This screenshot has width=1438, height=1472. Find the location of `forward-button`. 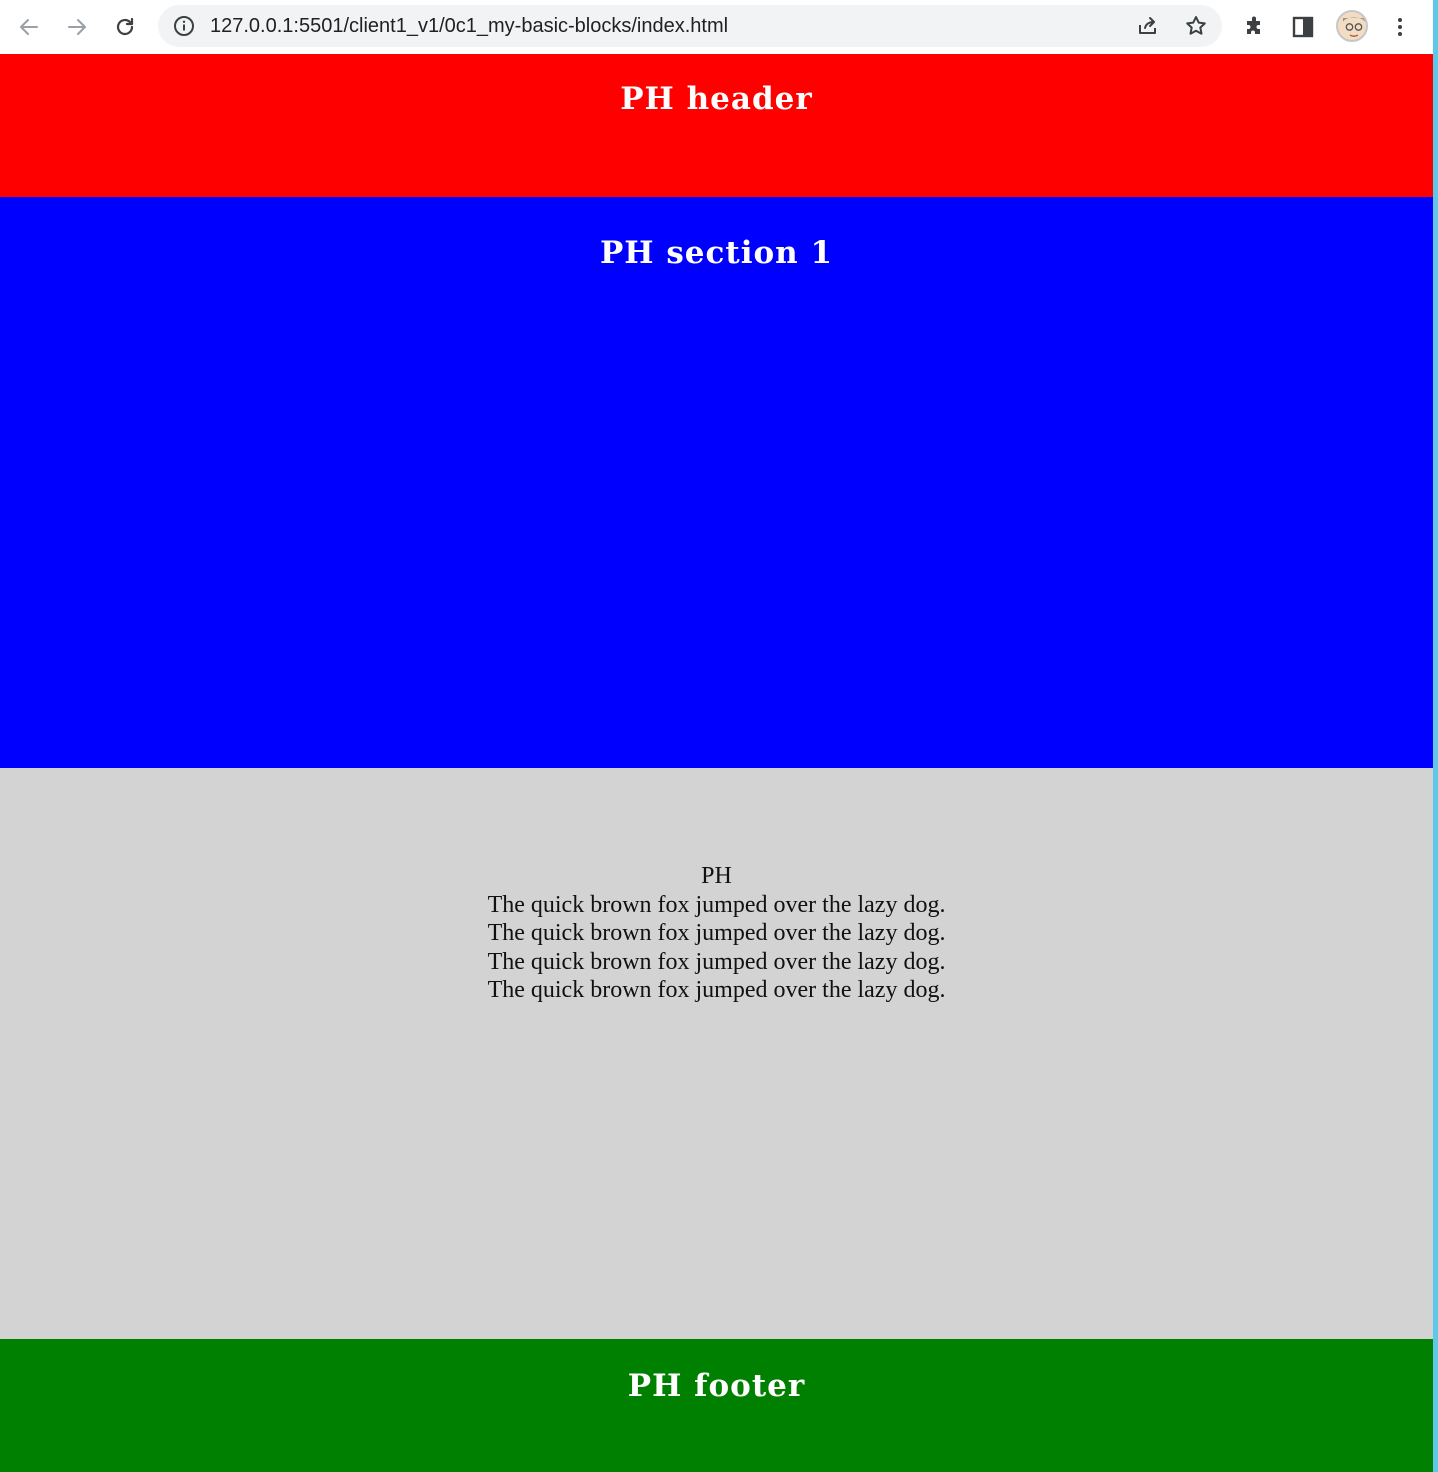

forward-button is located at coordinates (77, 27).